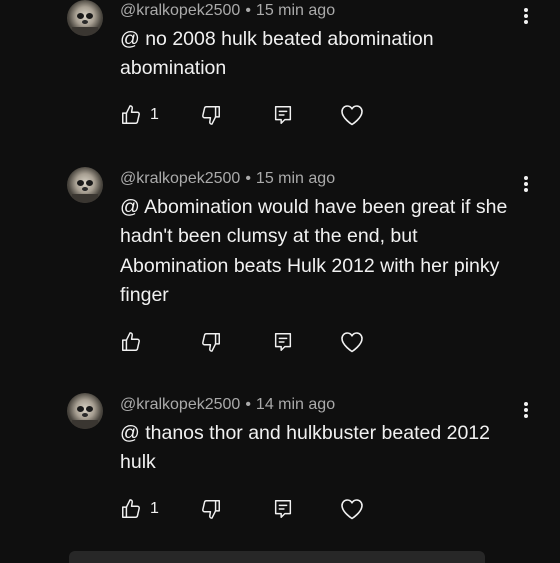  I want to click on reply-input-bar, so click(277, 557).